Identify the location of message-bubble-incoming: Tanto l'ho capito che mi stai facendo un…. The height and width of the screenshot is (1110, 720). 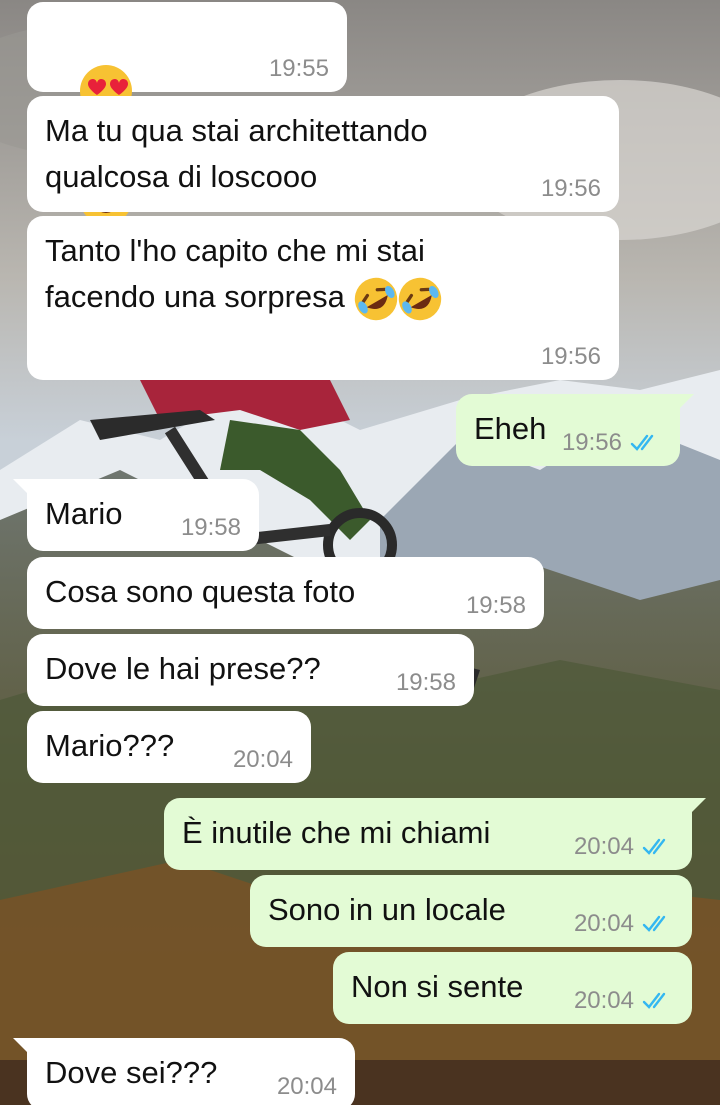
(323, 298).